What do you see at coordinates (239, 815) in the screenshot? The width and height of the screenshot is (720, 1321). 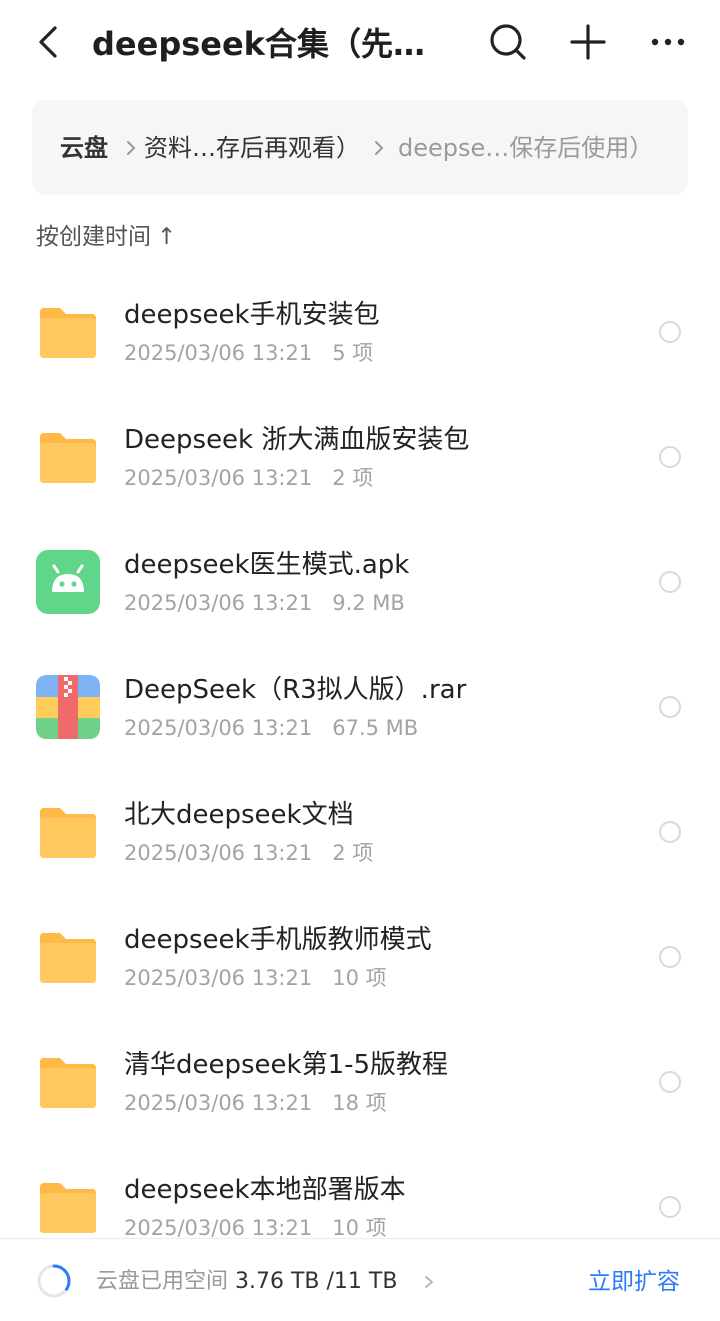 I see `file-name: 北大deepseek文档` at bounding box center [239, 815].